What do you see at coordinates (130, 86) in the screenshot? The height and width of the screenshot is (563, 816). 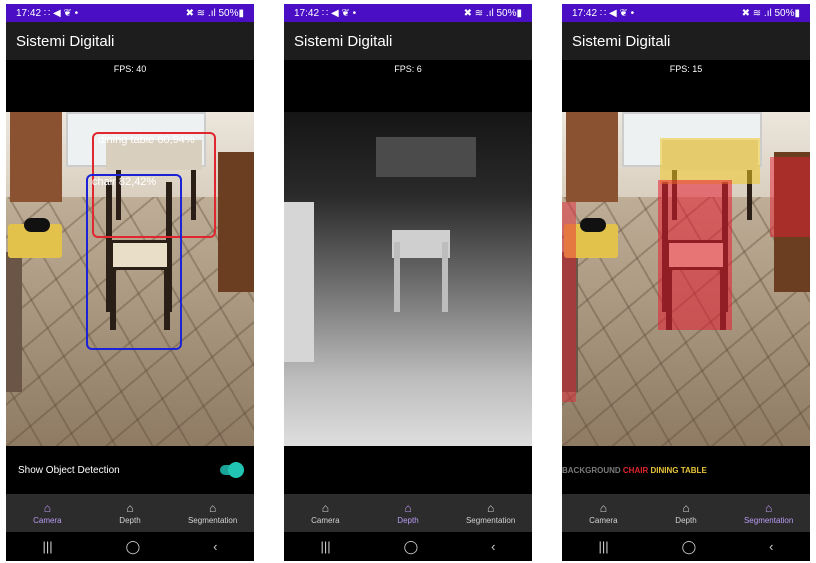 I see `fps-counter: FPS: 40` at bounding box center [130, 86].